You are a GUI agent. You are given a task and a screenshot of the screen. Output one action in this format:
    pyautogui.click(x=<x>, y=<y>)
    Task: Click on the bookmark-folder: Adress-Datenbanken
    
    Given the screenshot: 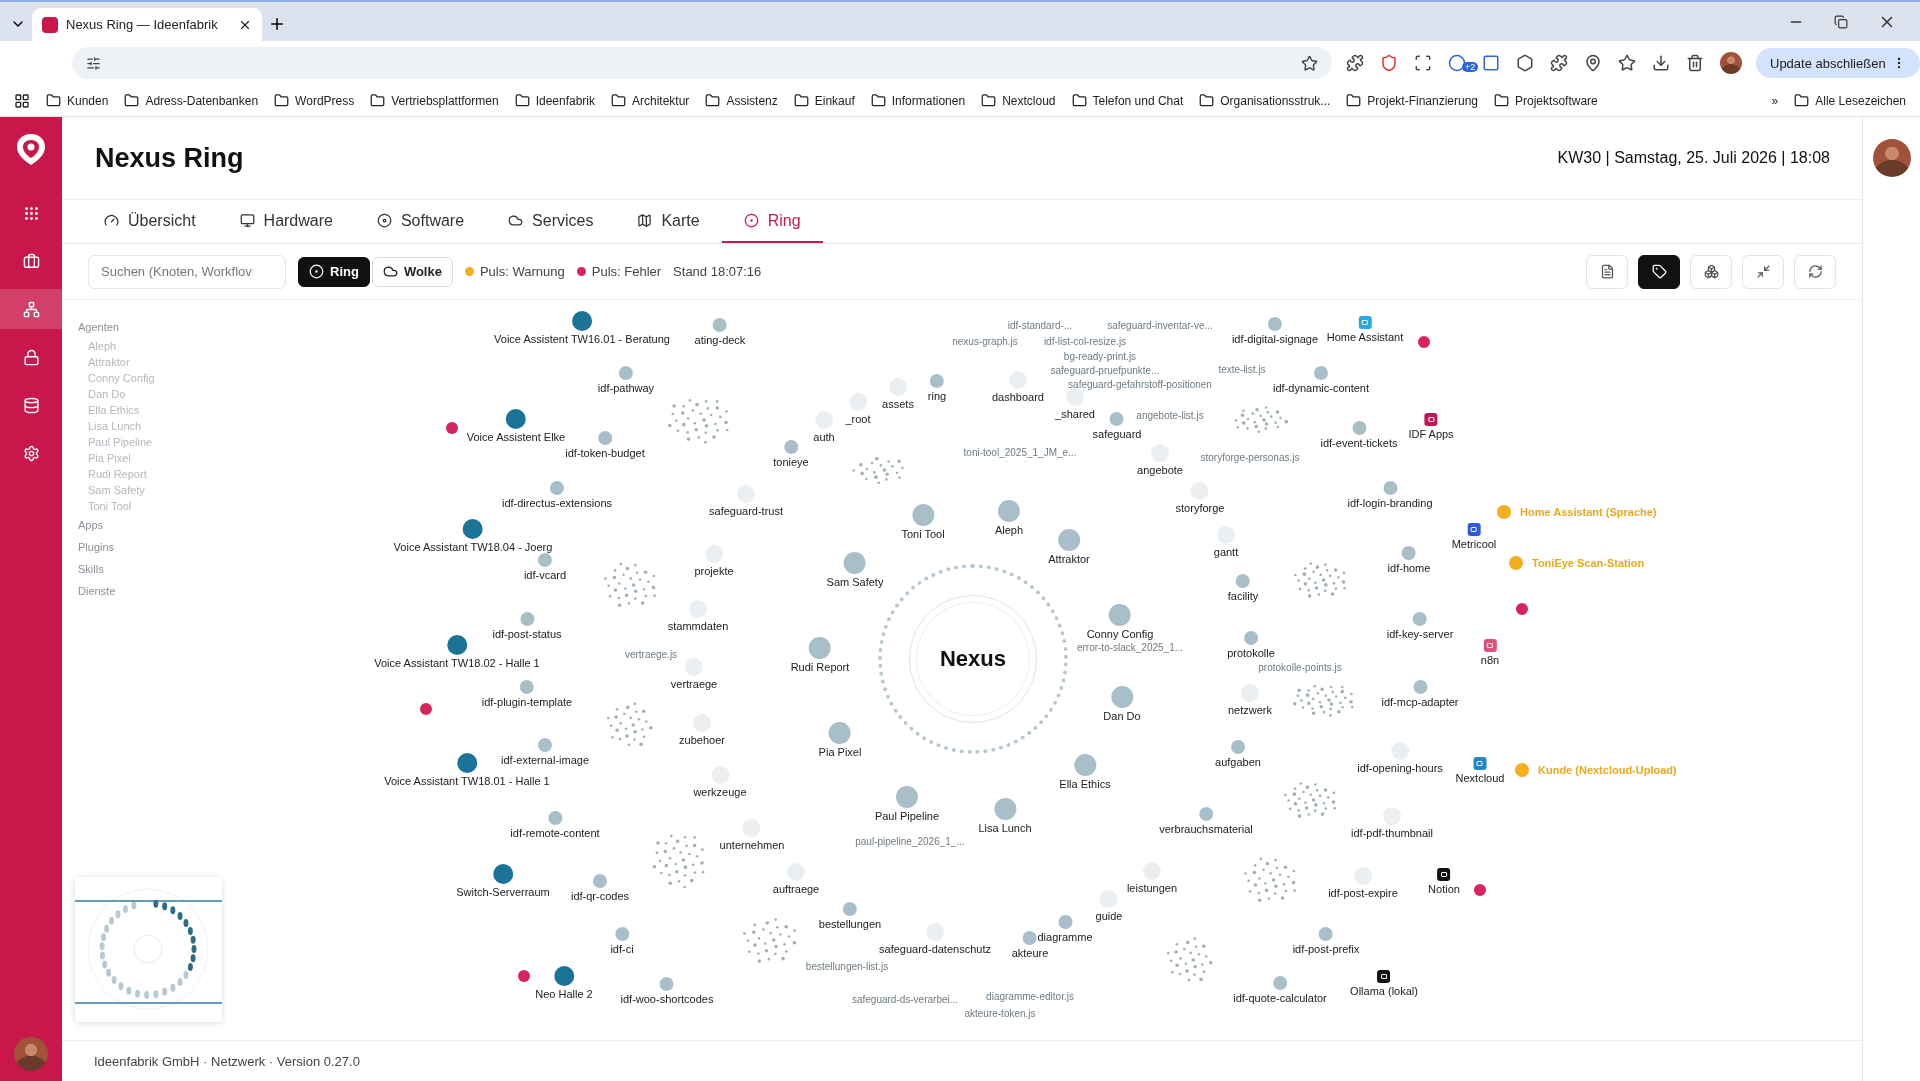 What is the action you would take?
    pyautogui.click(x=191, y=100)
    